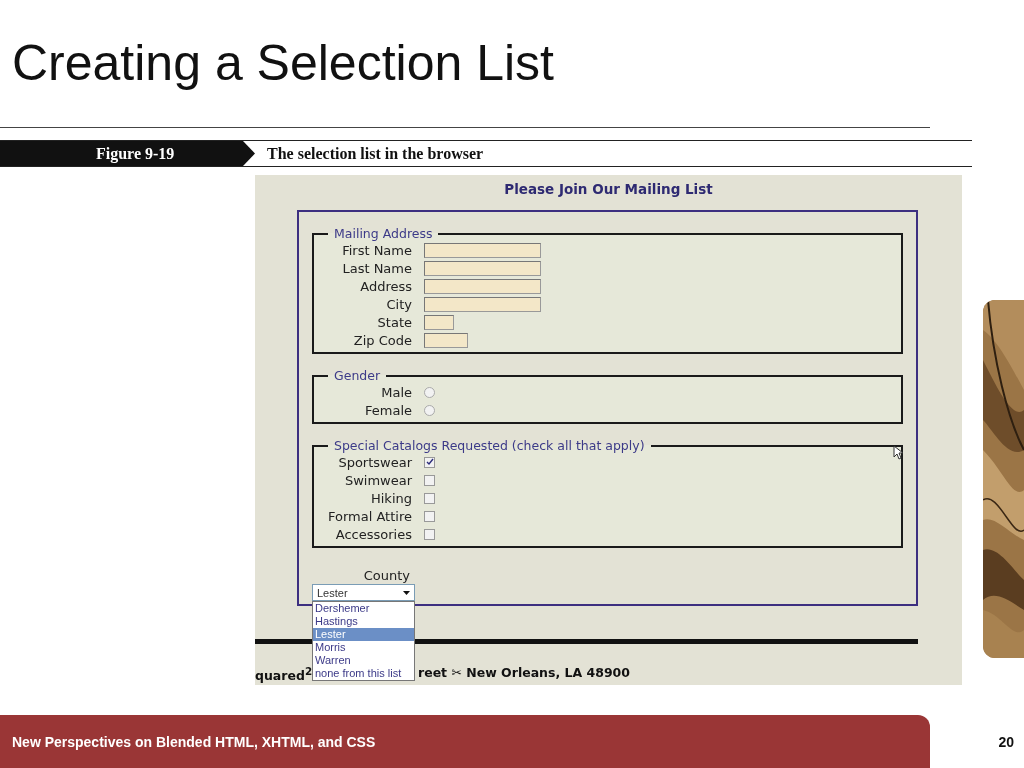 This screenshot has width=1024, height=768. Describe the element at coordinates (194, 741) in the screenshot. I see `footer-text: New Perspectives on Blended HTML, XHTML, and CSS` at that location.